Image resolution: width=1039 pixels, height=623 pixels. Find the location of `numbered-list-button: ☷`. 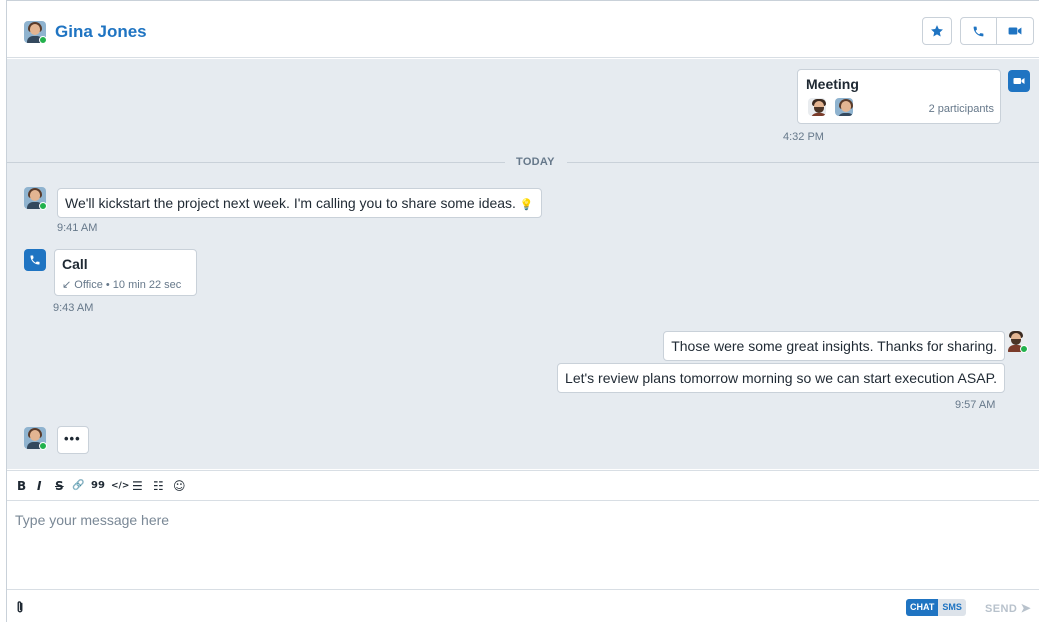

numbered-list-button: ☷ is located at coordinates (158, 486).